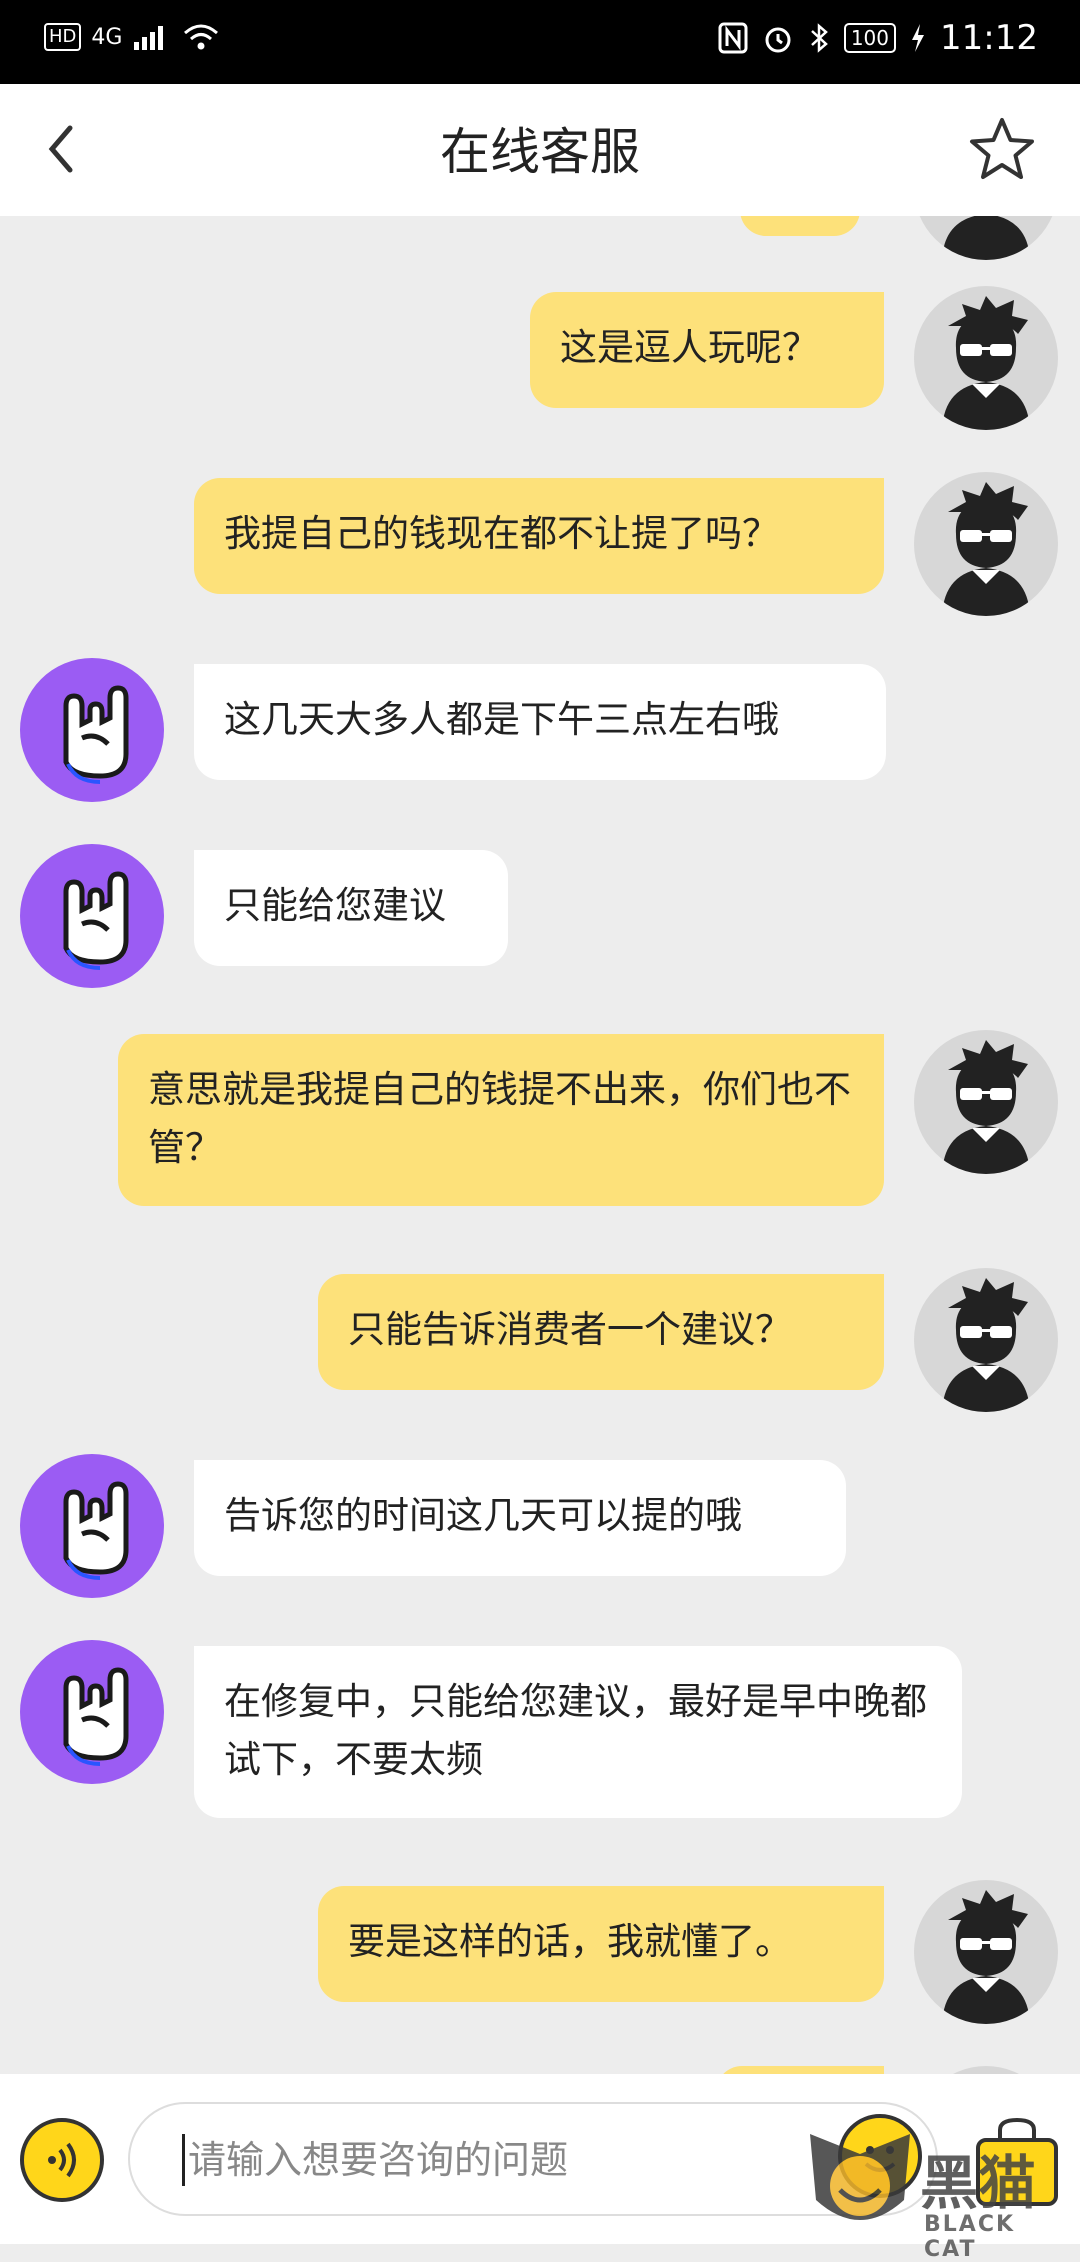 The width and height of the screenshot is (1080, 2262). I want to click on charging-icon, so click(918, 38).